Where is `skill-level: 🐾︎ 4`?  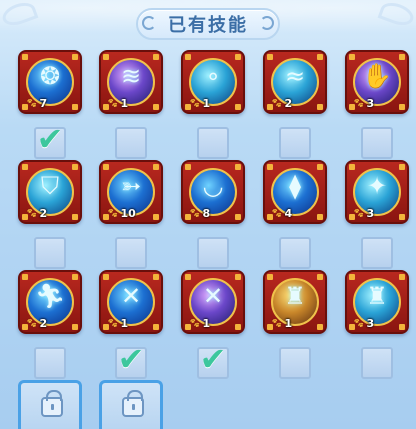
skill-level: 🐾︎ 4 is located at coordinates (285, 213).